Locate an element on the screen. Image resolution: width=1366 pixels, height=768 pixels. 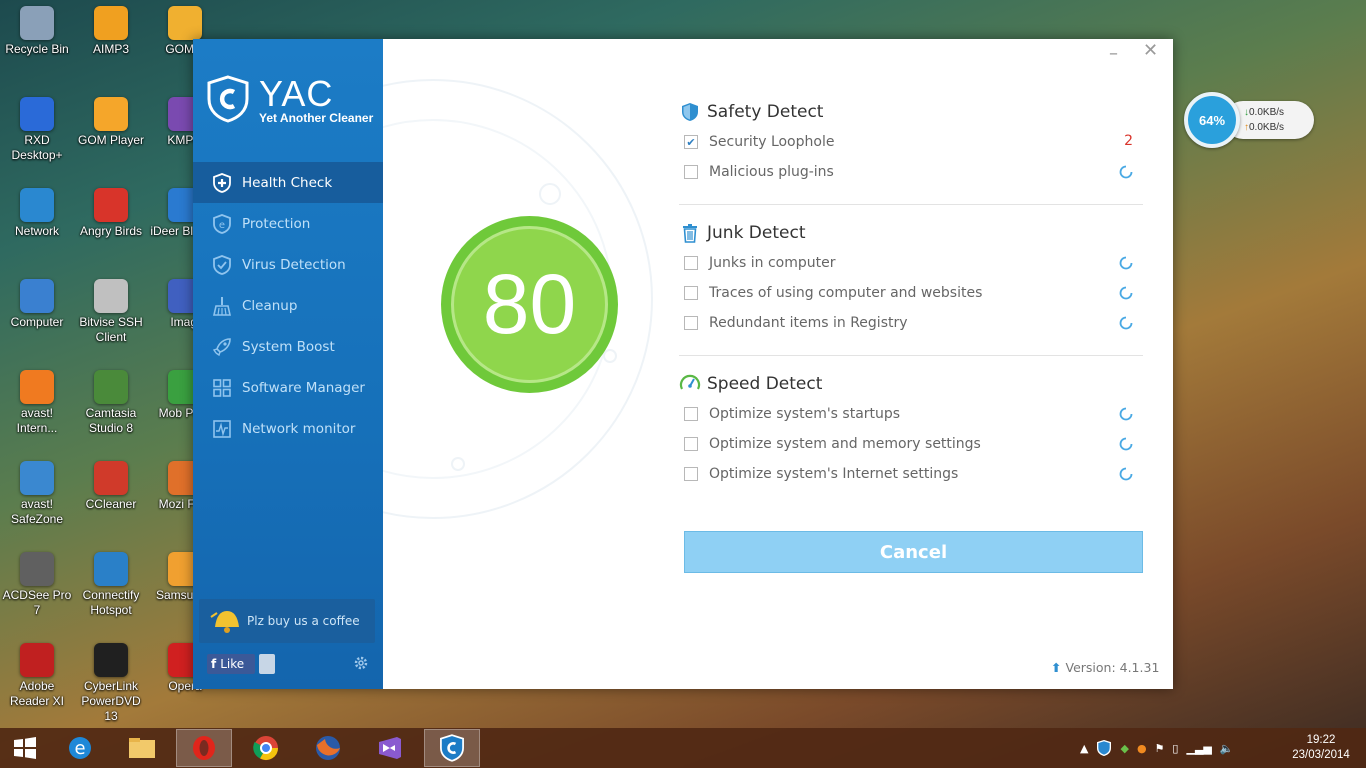
sidebar-item-cleanup: Cleanup is located at coordinates (288, 305).